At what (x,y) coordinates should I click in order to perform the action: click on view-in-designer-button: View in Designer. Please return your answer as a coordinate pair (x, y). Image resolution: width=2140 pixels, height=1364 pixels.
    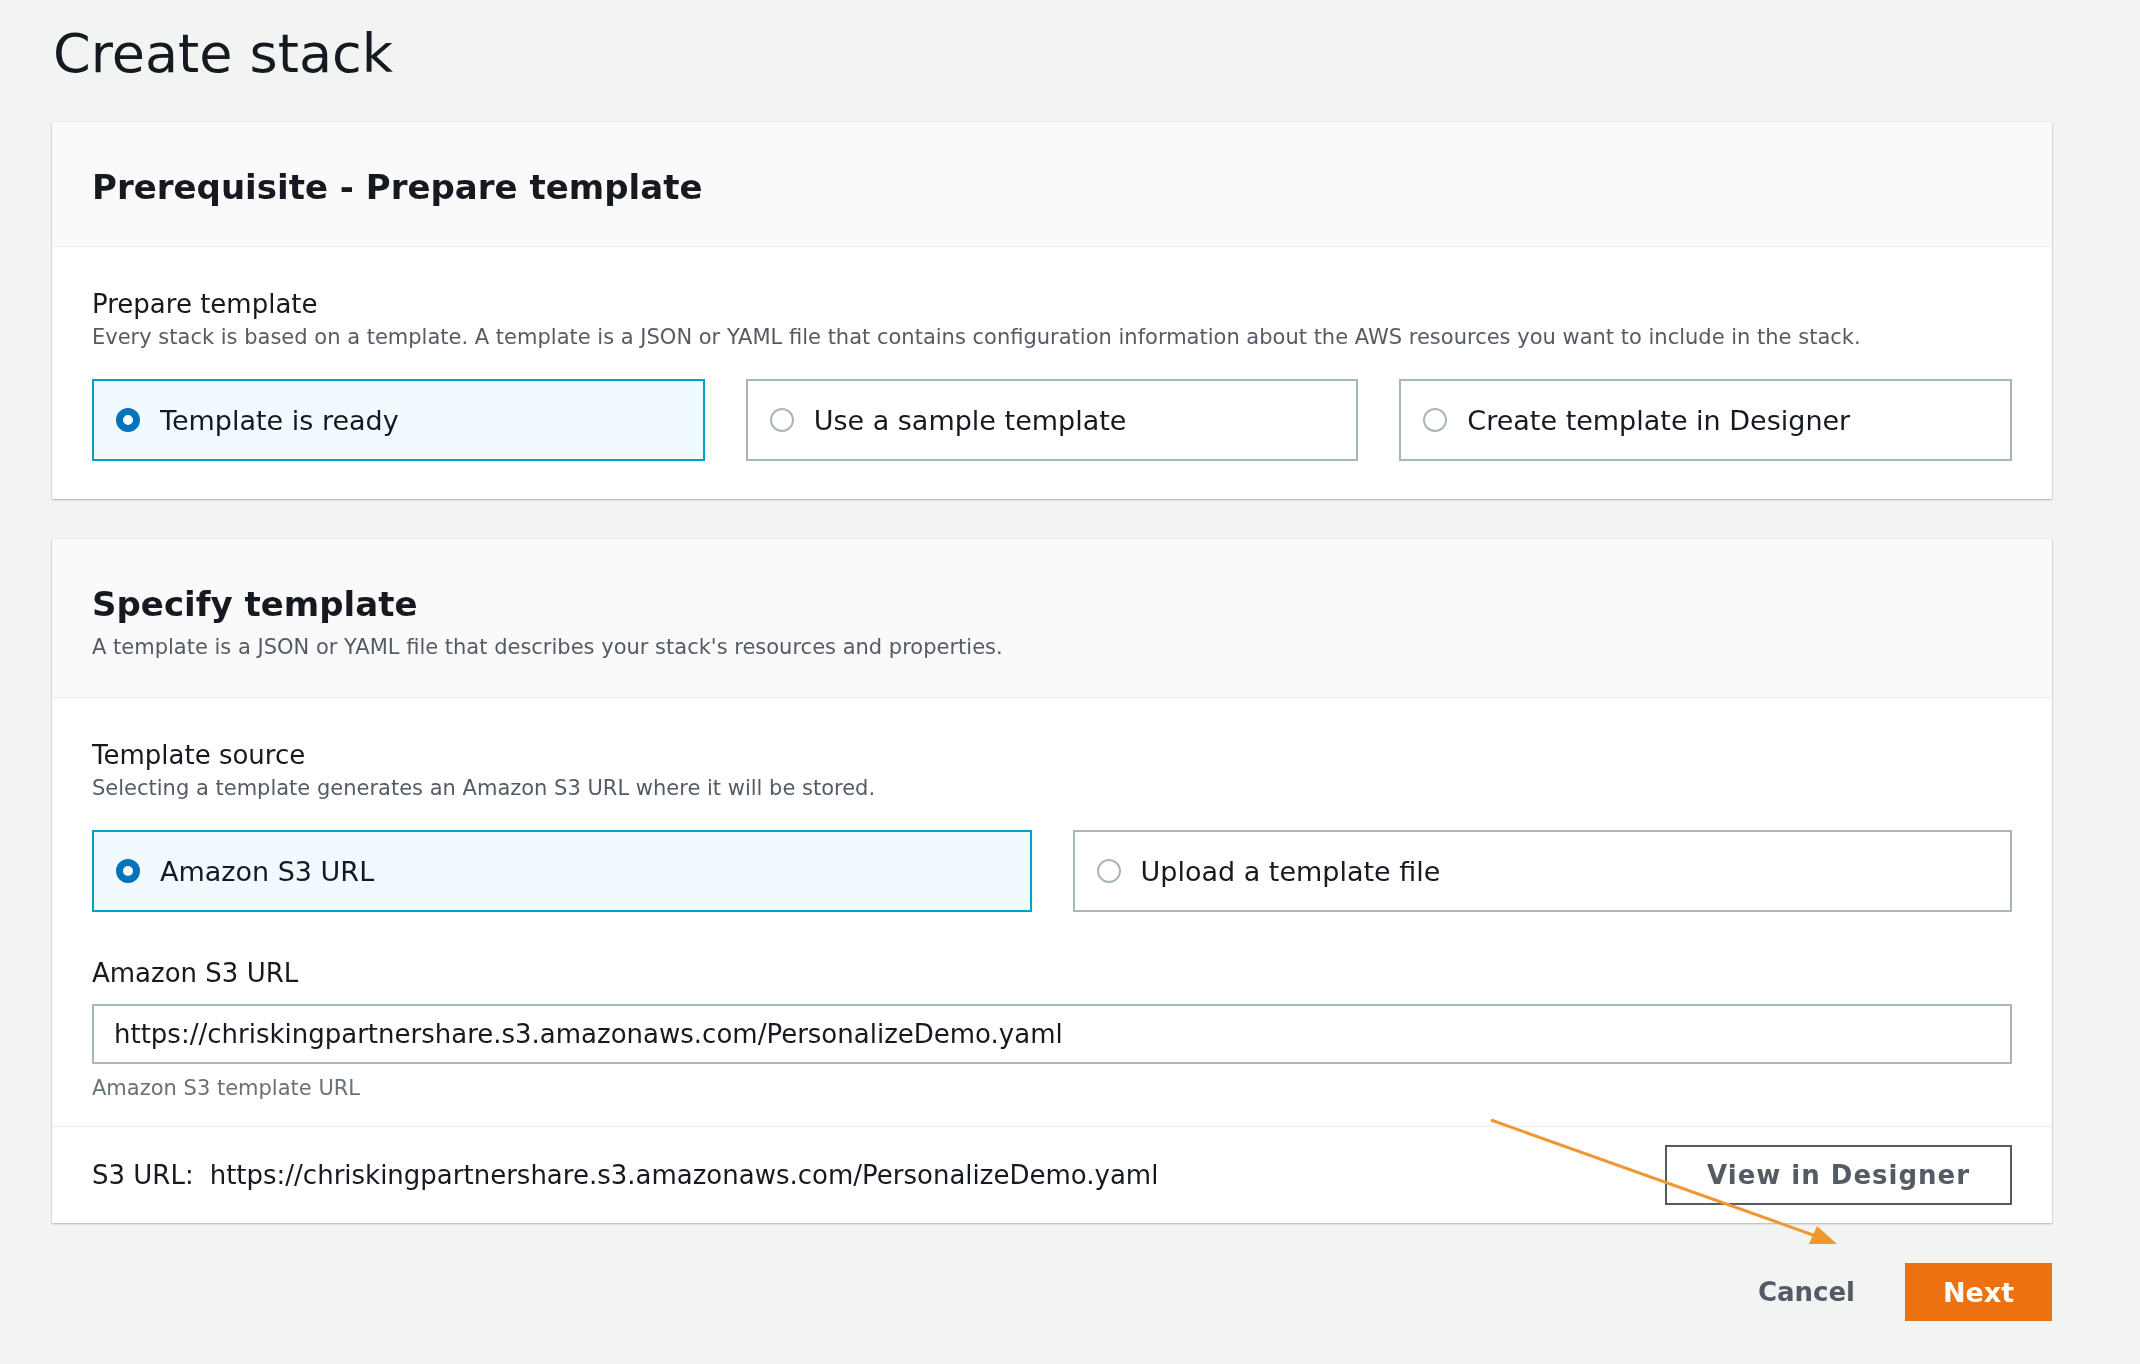
    Looking at the image, I should click on (1838, 1175).